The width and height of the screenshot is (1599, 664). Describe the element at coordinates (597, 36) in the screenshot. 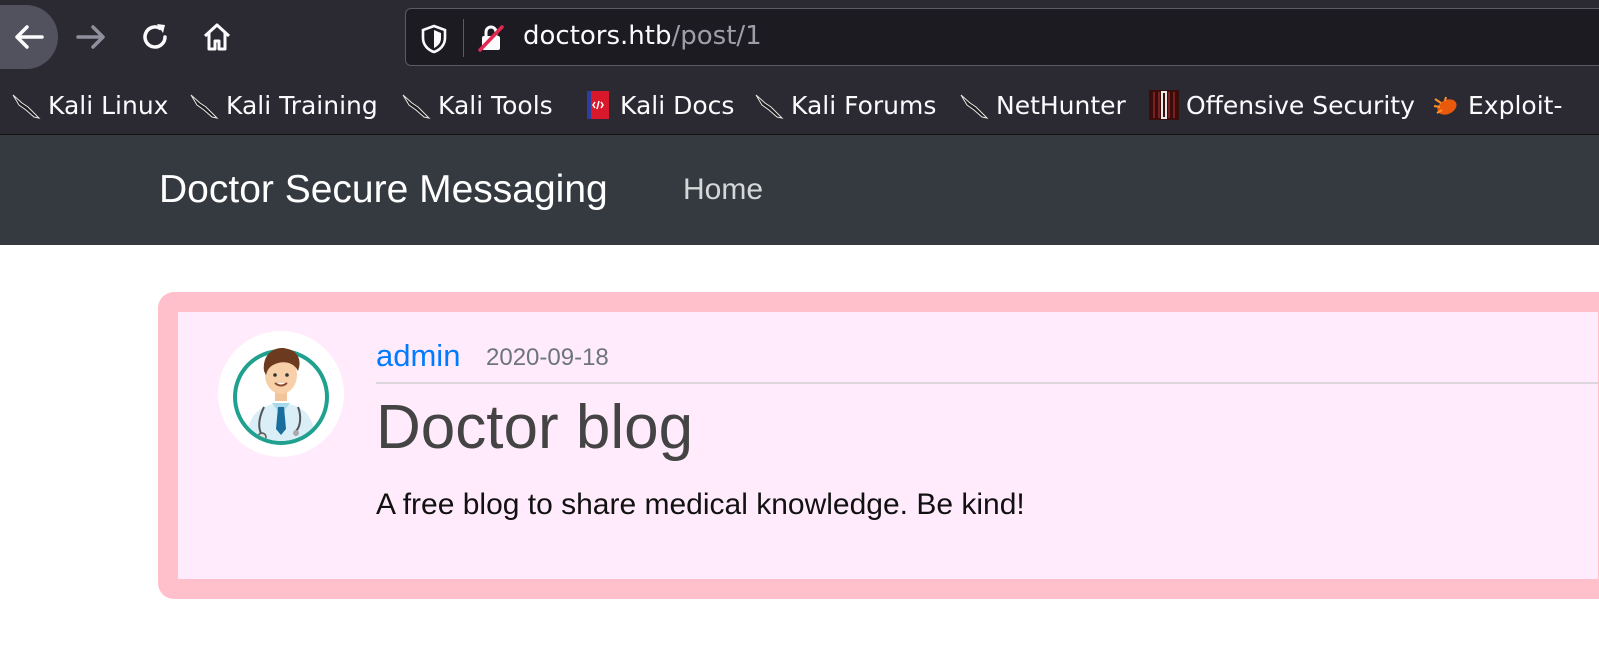

I see `url-host: doctors.htb` at that location.